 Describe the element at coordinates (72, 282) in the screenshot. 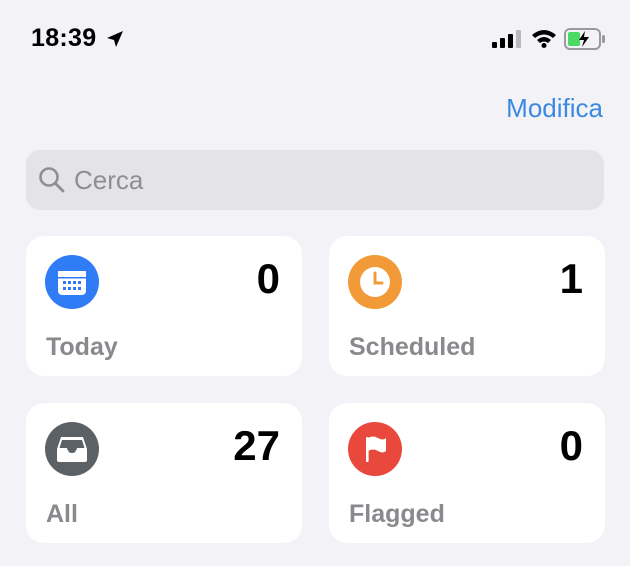

I see `calendar-icon` at that location.